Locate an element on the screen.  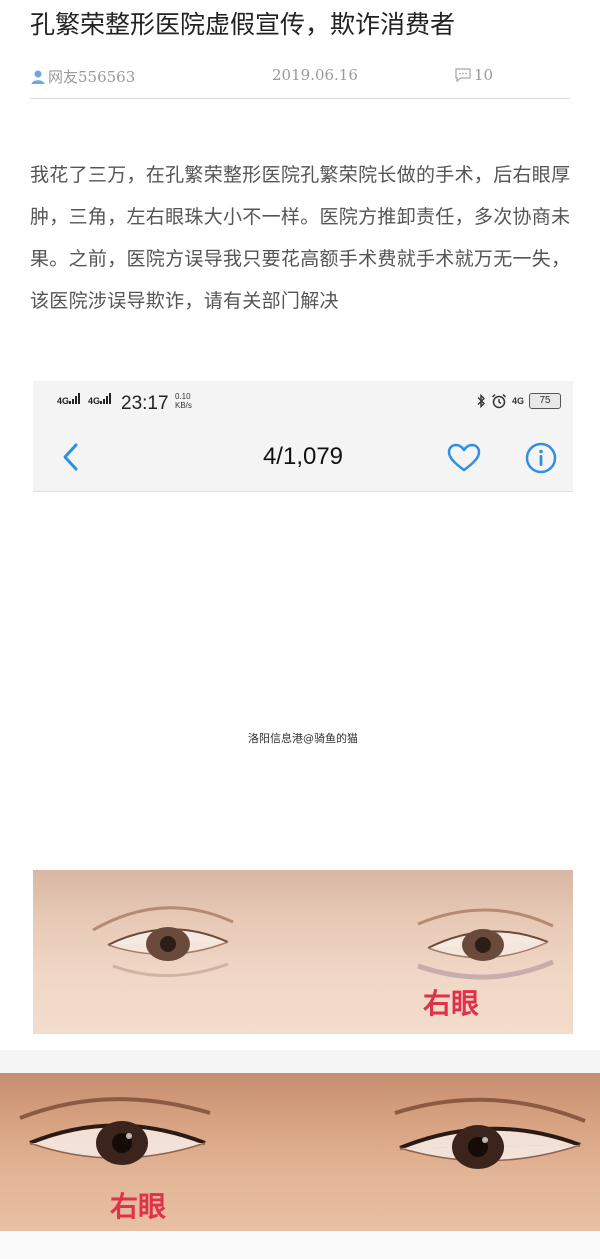
signal-indicator-2: 4G is located at coordinates (100, 399).